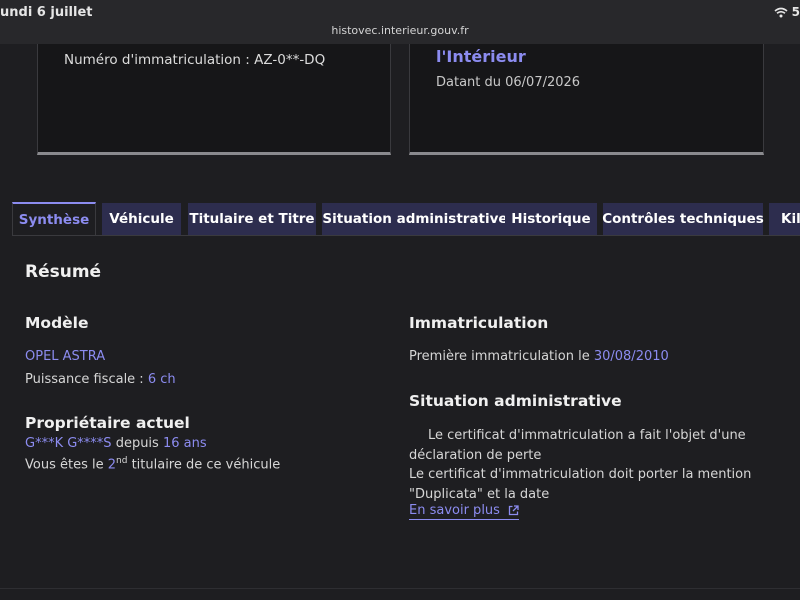 The image size is (800, 600). What do you see at coordinates (141, 219) in the screenshot?
I see `tab-vehicule: Véhicule` at bounding box center [141, 219].